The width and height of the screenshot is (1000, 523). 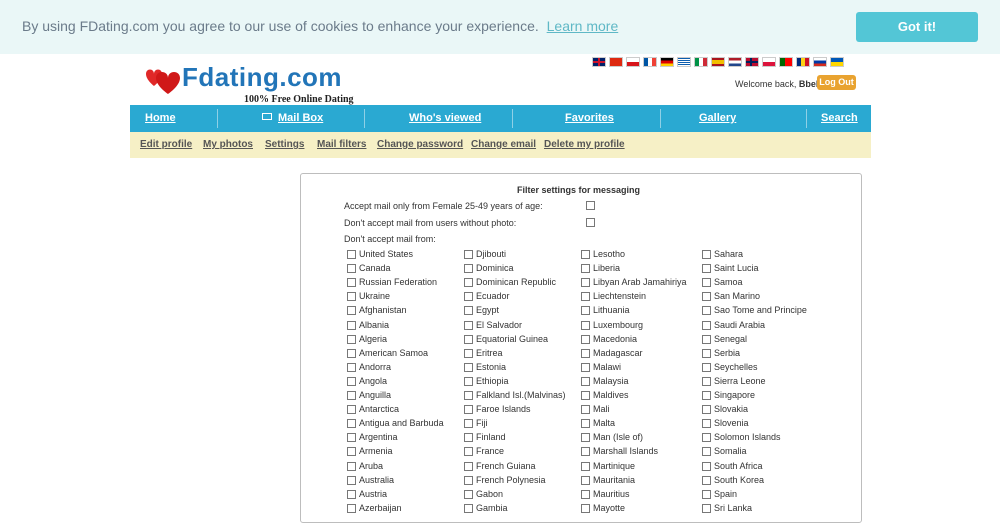 What do you see at coordinates (837, 62) in the screenshot?
I see `flag-ukraine-icon` at bounding box center [837, 62].